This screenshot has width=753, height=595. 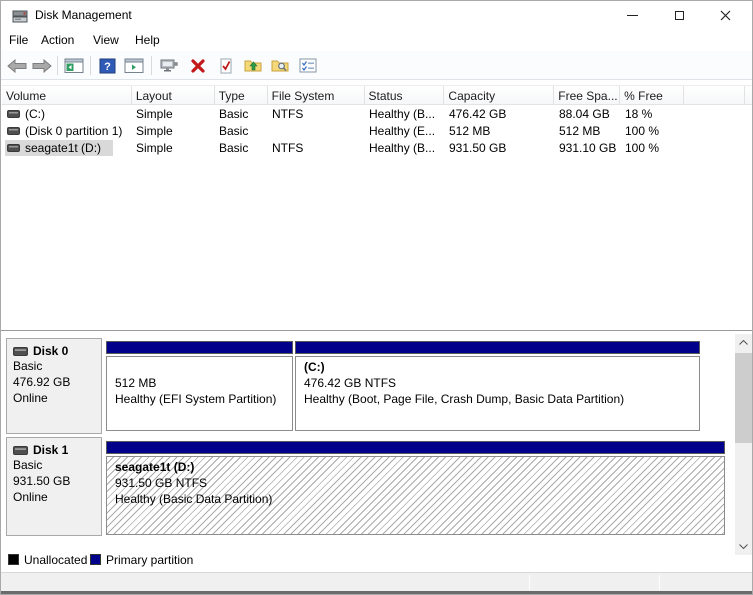 I want to click on capacity-cell: 476.42 GB, so click(x=478, y=113).